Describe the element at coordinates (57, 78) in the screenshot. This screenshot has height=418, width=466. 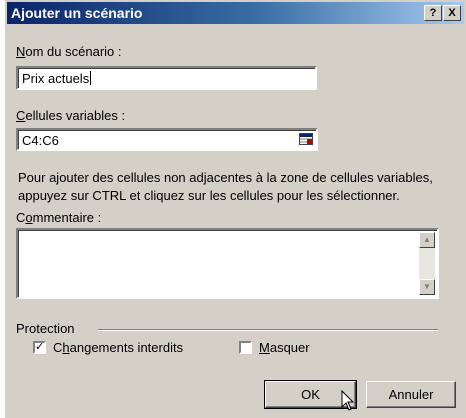
I see `scenario-name-value: Prix actuels` at that location.